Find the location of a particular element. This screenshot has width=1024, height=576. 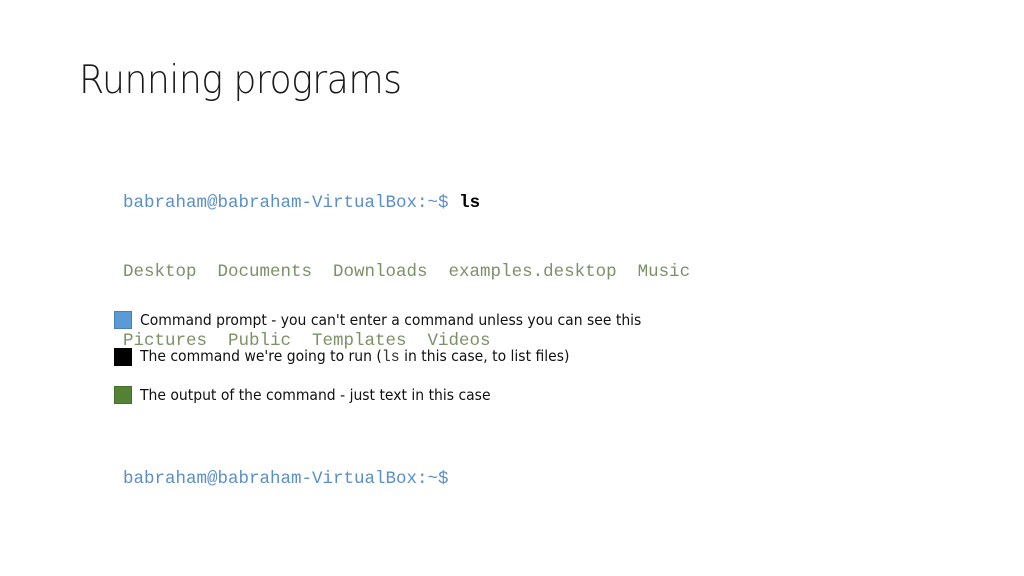

command-text: ls is located at coordinates (470, 203).